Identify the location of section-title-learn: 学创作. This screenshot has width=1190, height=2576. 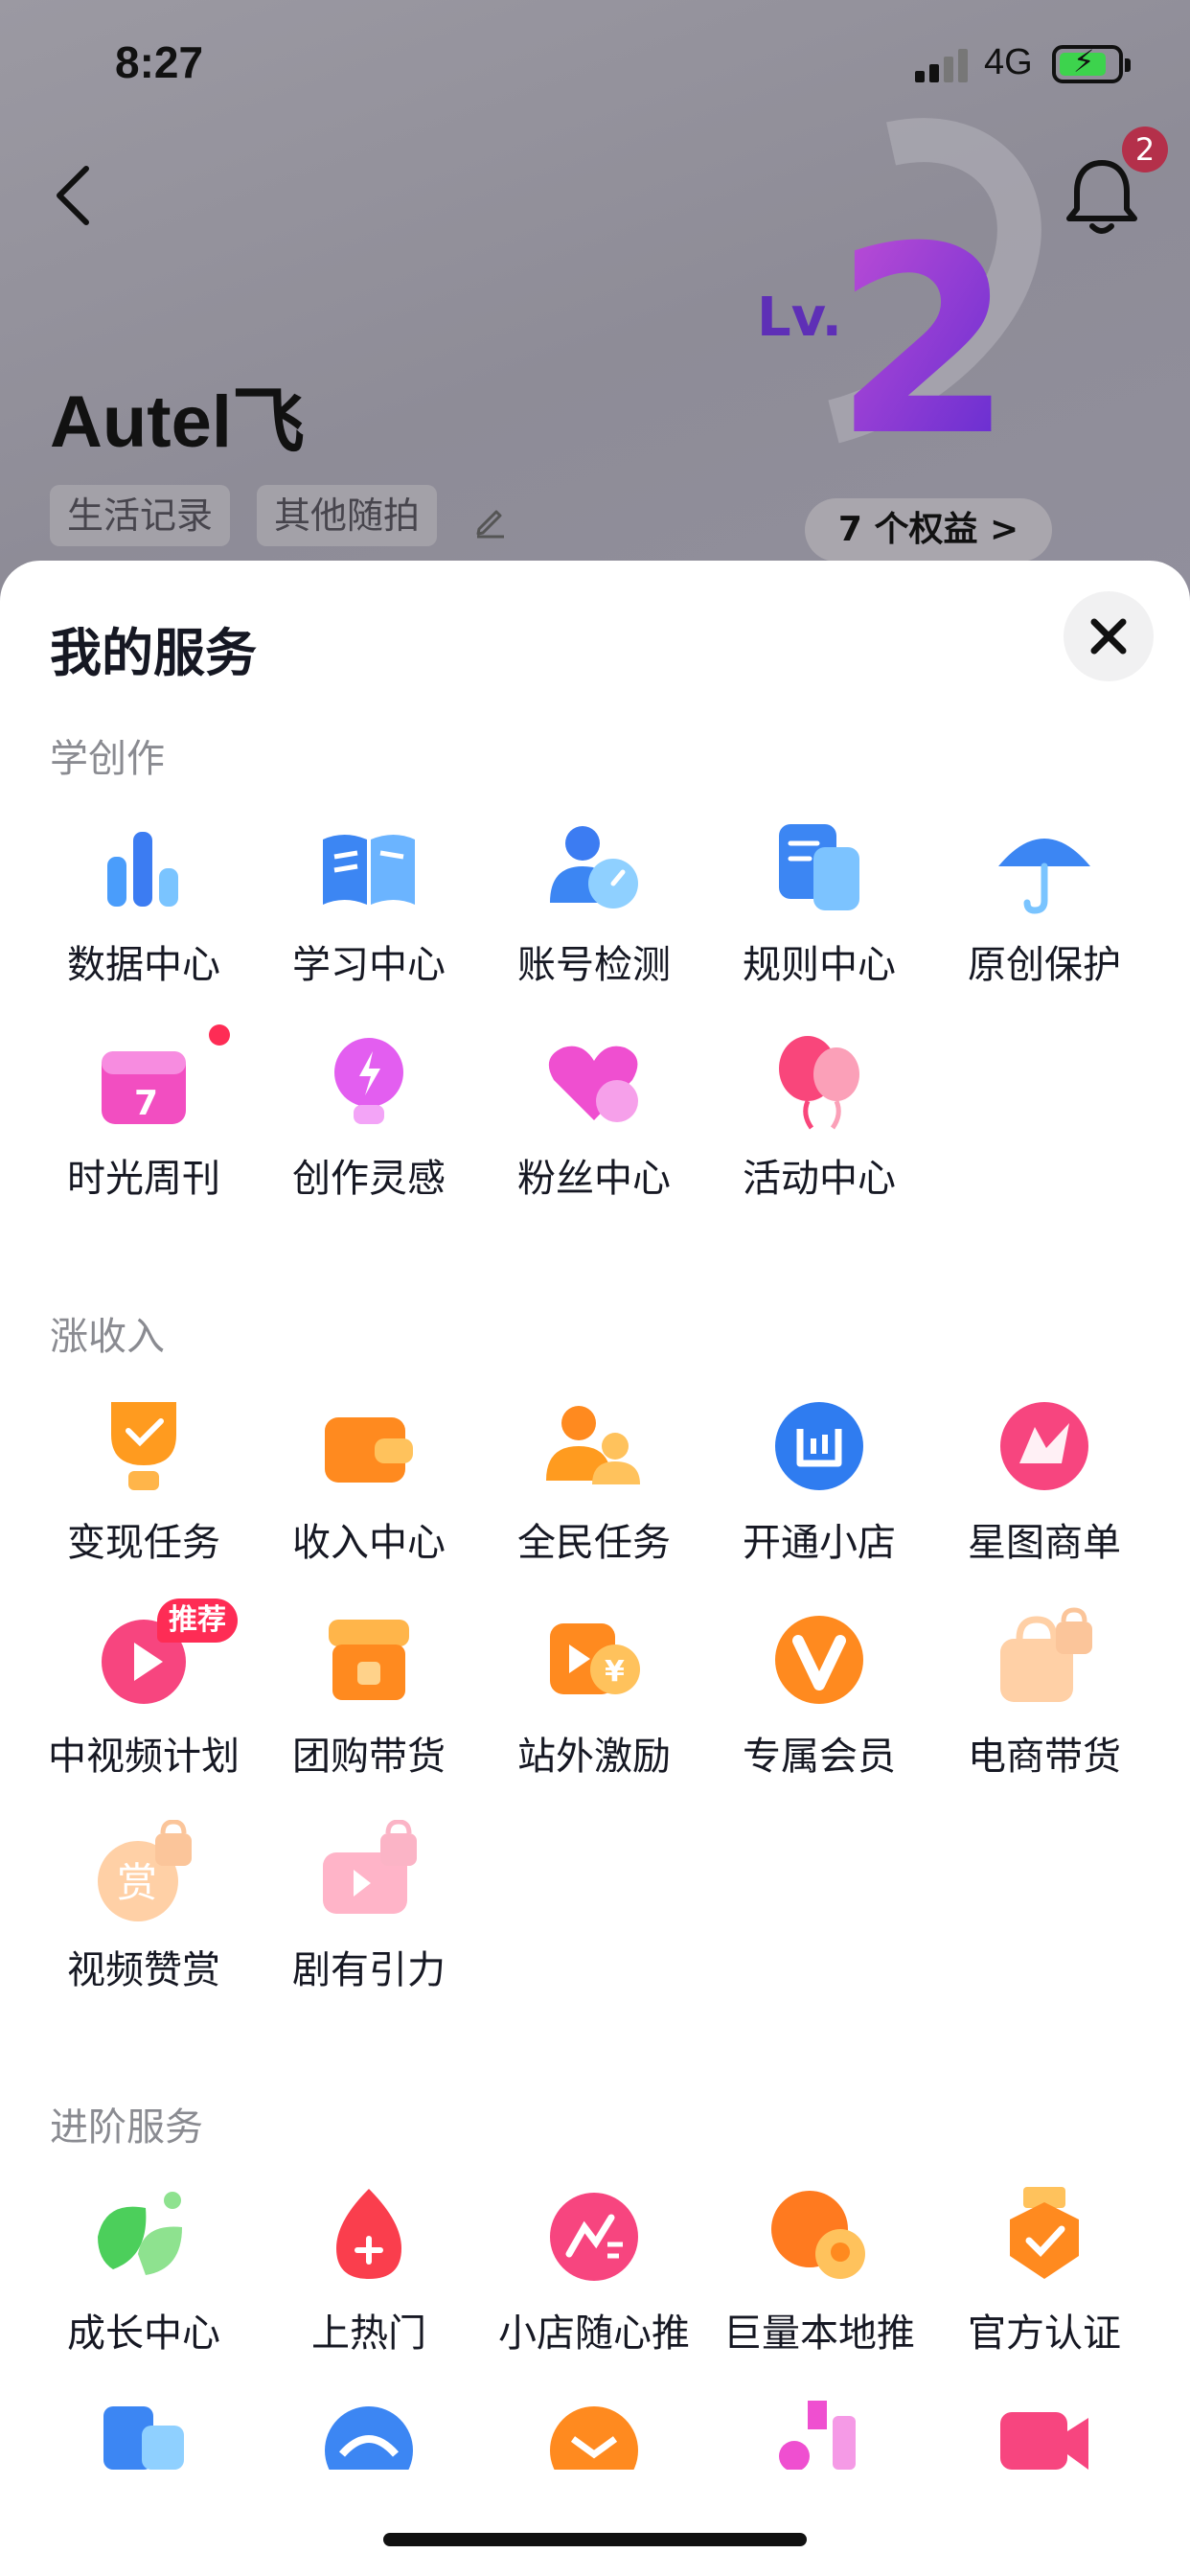
(107, 759).